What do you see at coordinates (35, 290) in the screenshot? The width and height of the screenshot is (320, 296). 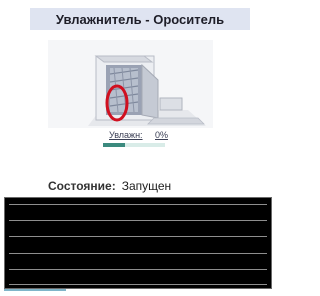 I see `log-scrollbar` at bounding box center [35, 290].